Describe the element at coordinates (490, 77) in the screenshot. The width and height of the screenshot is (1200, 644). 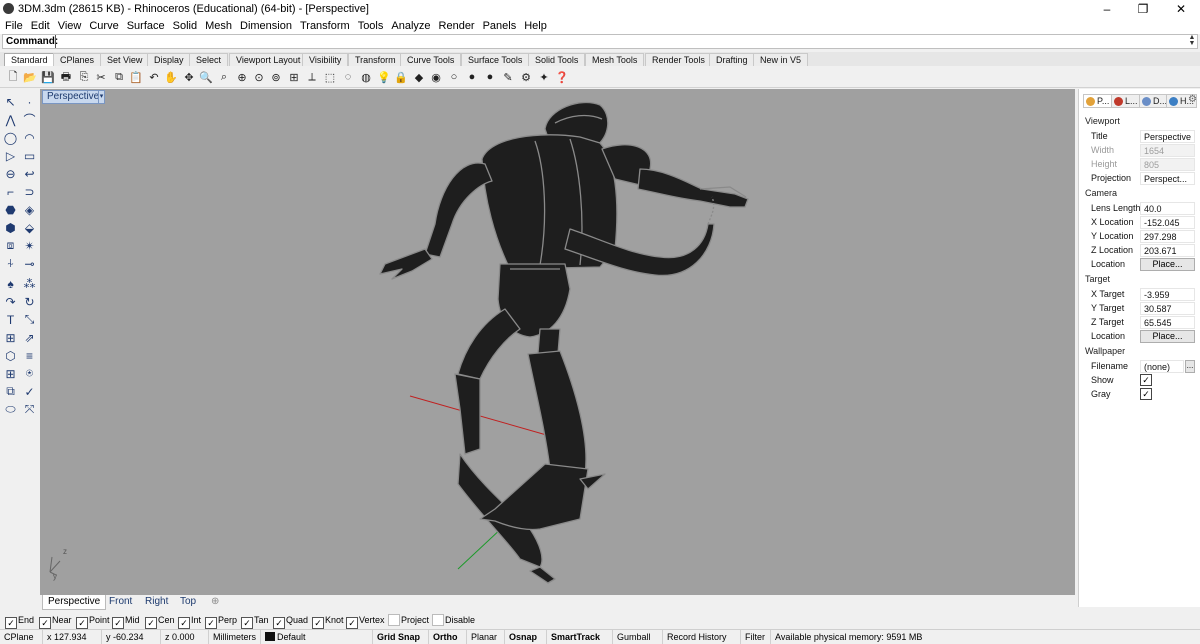
I see `rendered-icon: ●` at that location.